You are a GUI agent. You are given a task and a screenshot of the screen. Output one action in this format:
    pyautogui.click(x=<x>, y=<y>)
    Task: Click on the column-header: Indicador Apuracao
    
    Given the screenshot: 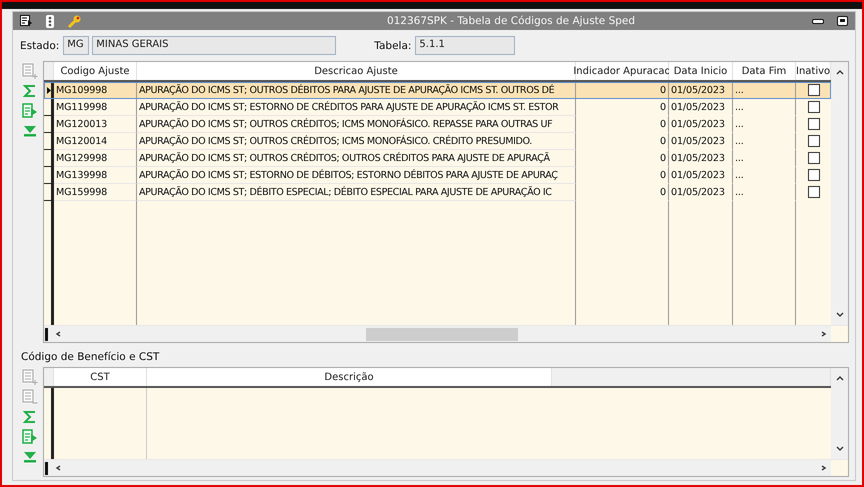 What is the action you would take?
    pyautogui.click(x=622, y=71)
    